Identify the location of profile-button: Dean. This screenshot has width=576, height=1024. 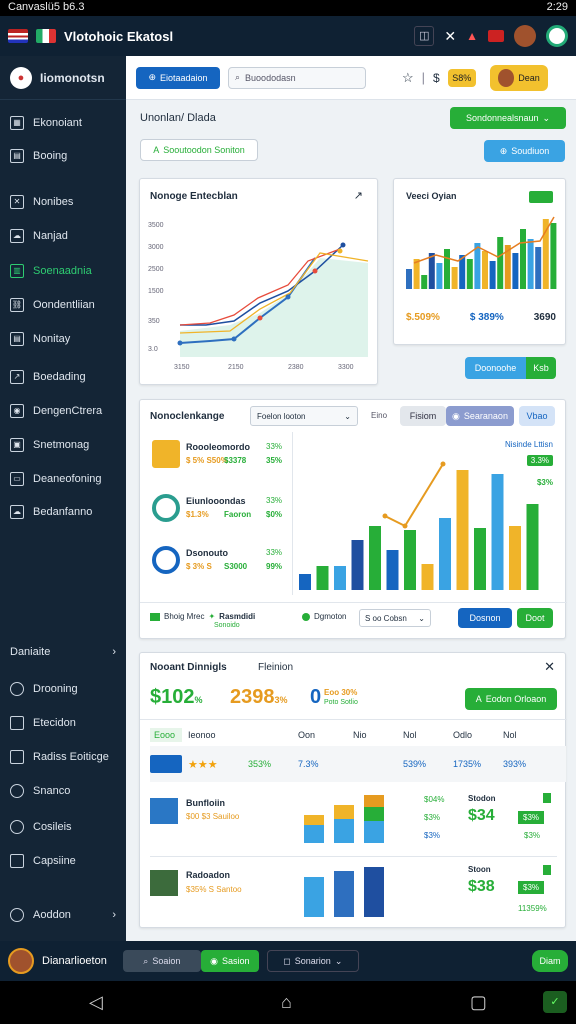
(518, 77).